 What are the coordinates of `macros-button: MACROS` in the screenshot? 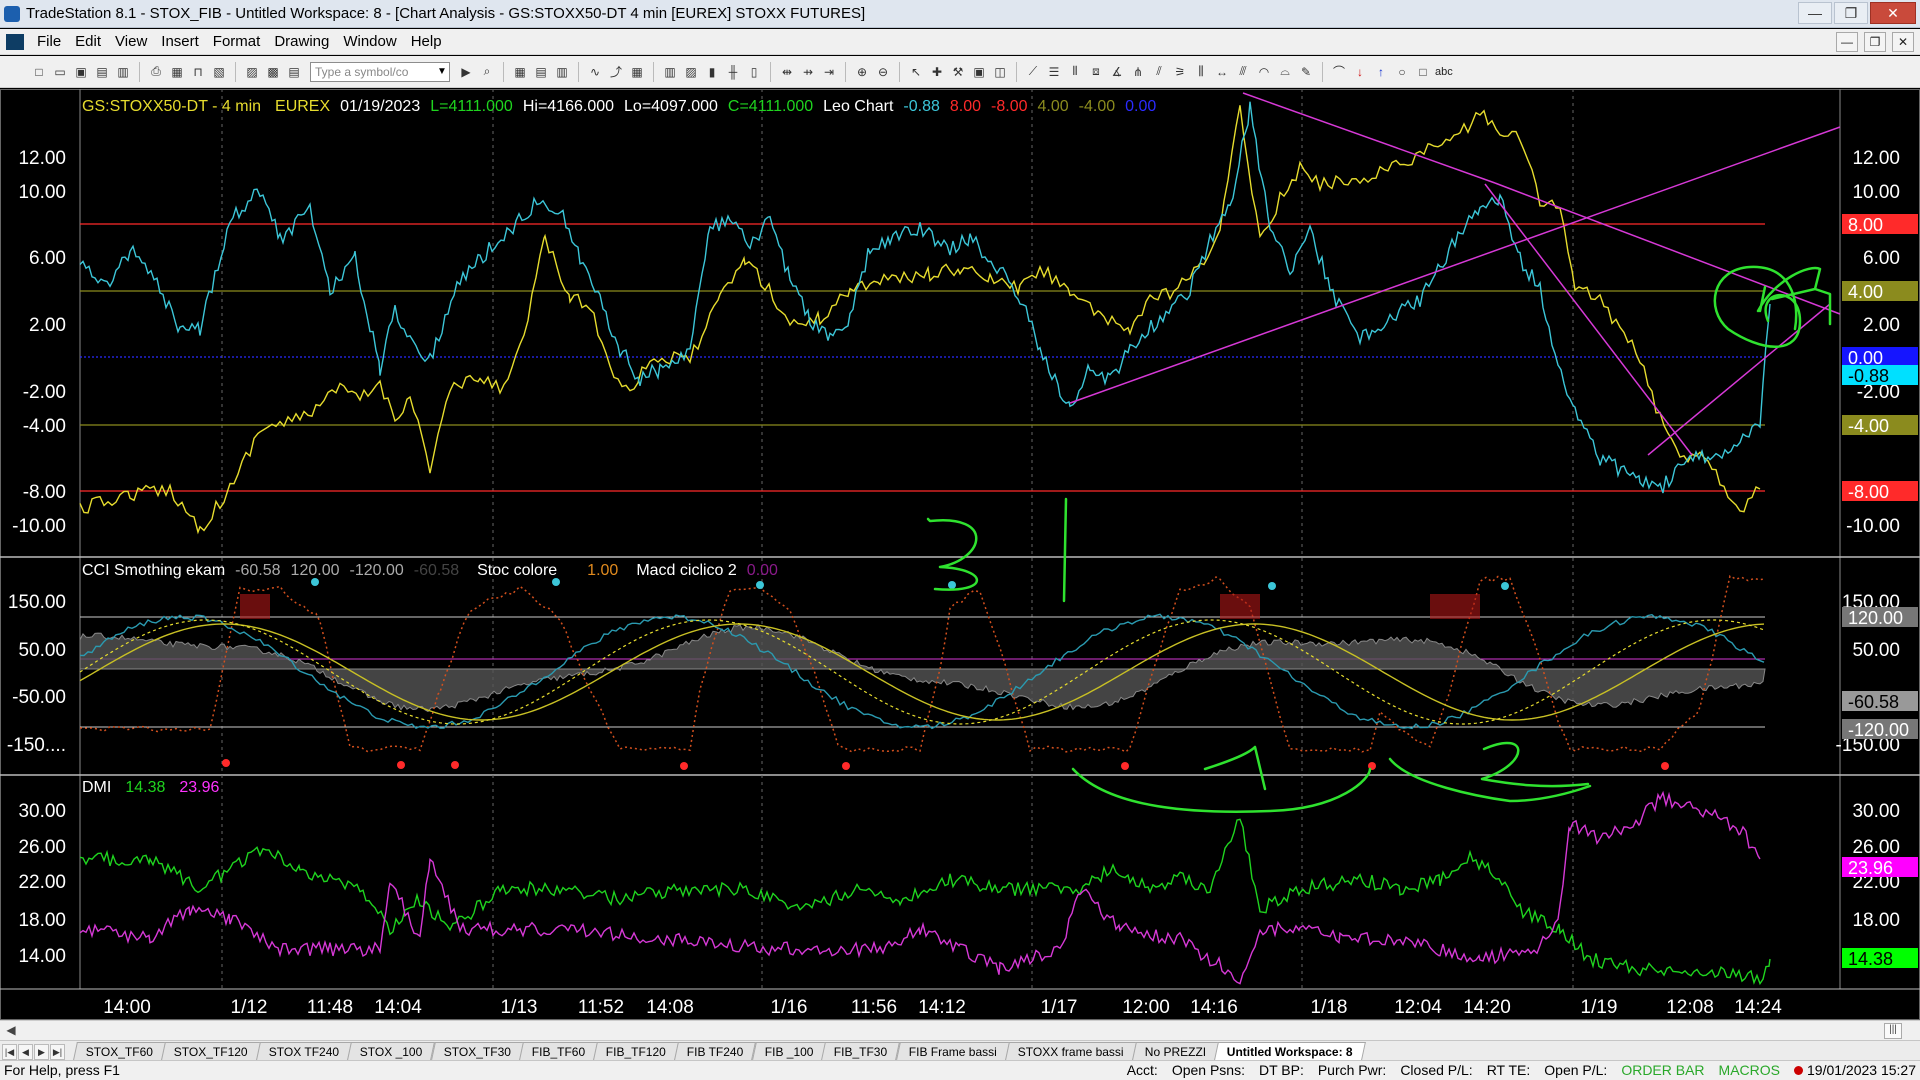 It's located at (1749, 1070).